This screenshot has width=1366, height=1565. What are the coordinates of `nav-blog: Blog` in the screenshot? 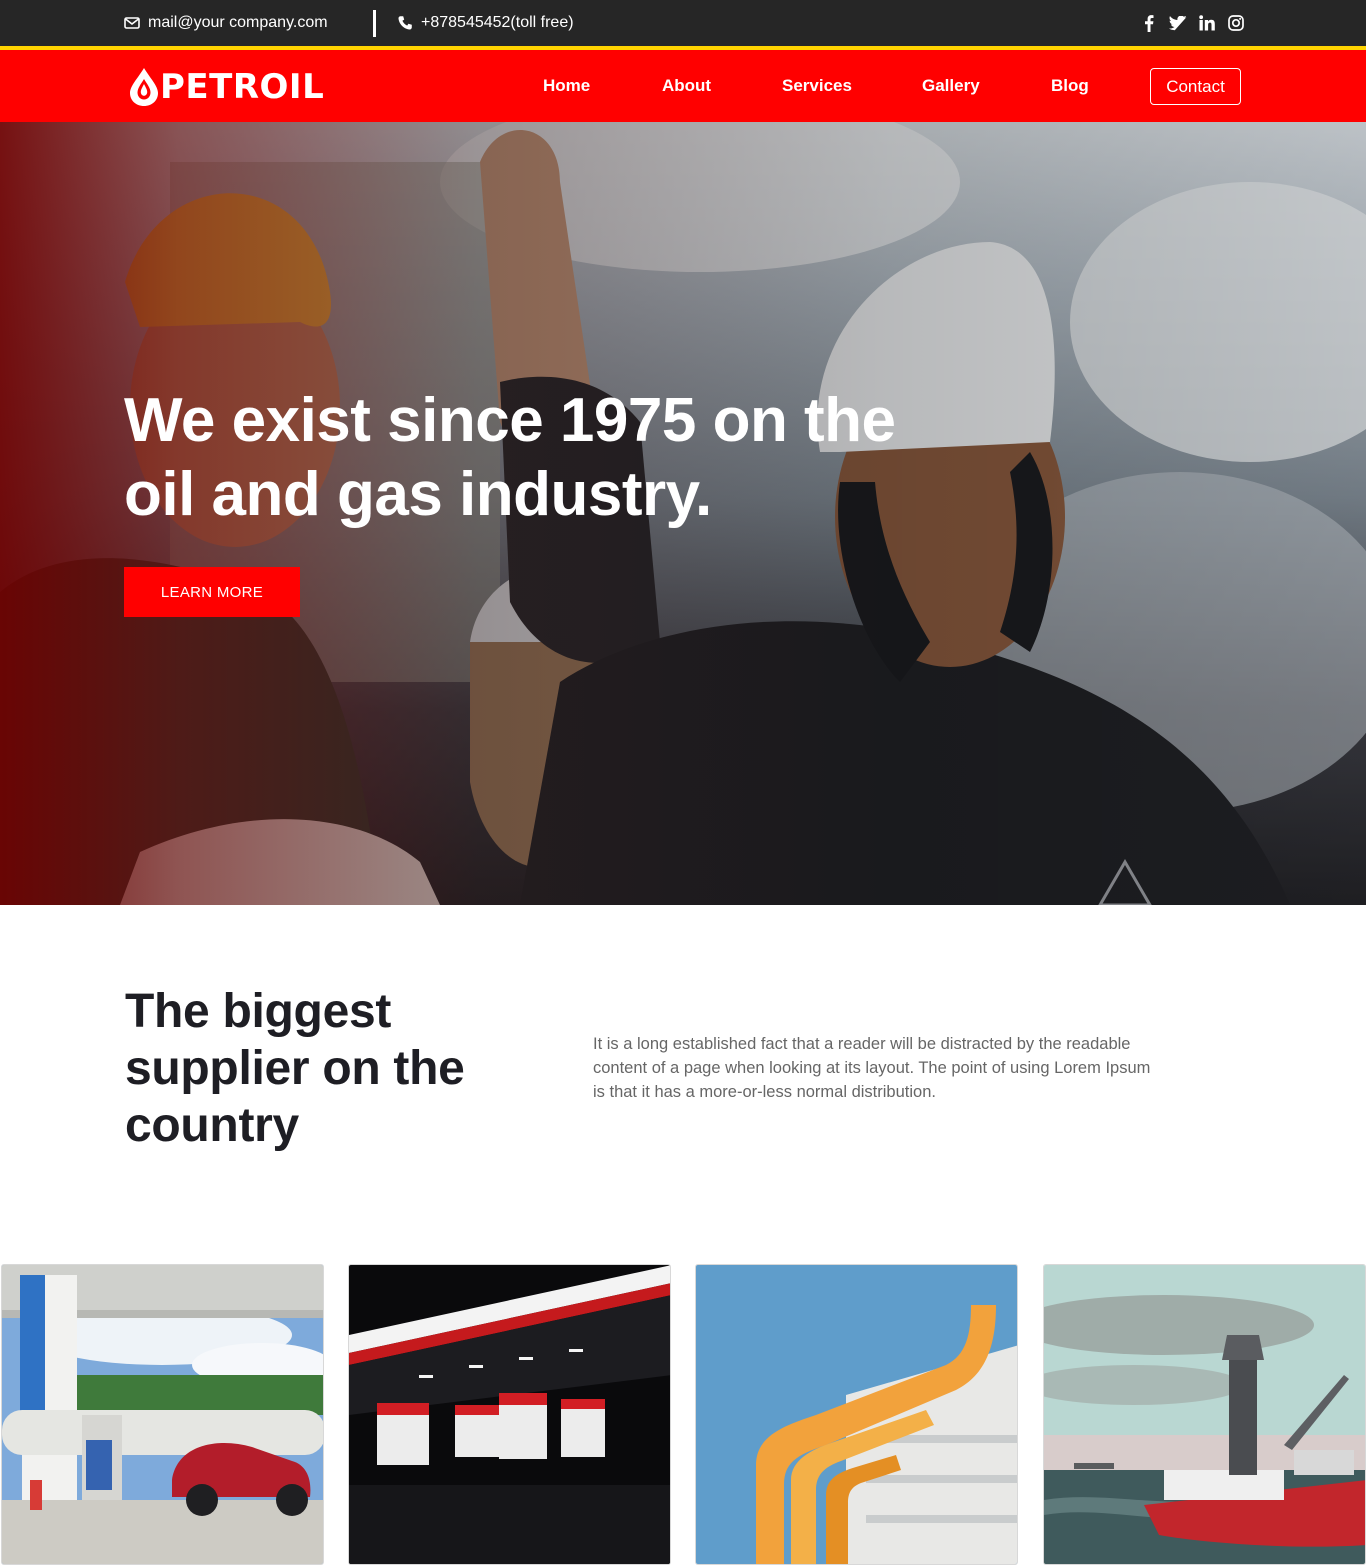 It's located at (1070, 86).